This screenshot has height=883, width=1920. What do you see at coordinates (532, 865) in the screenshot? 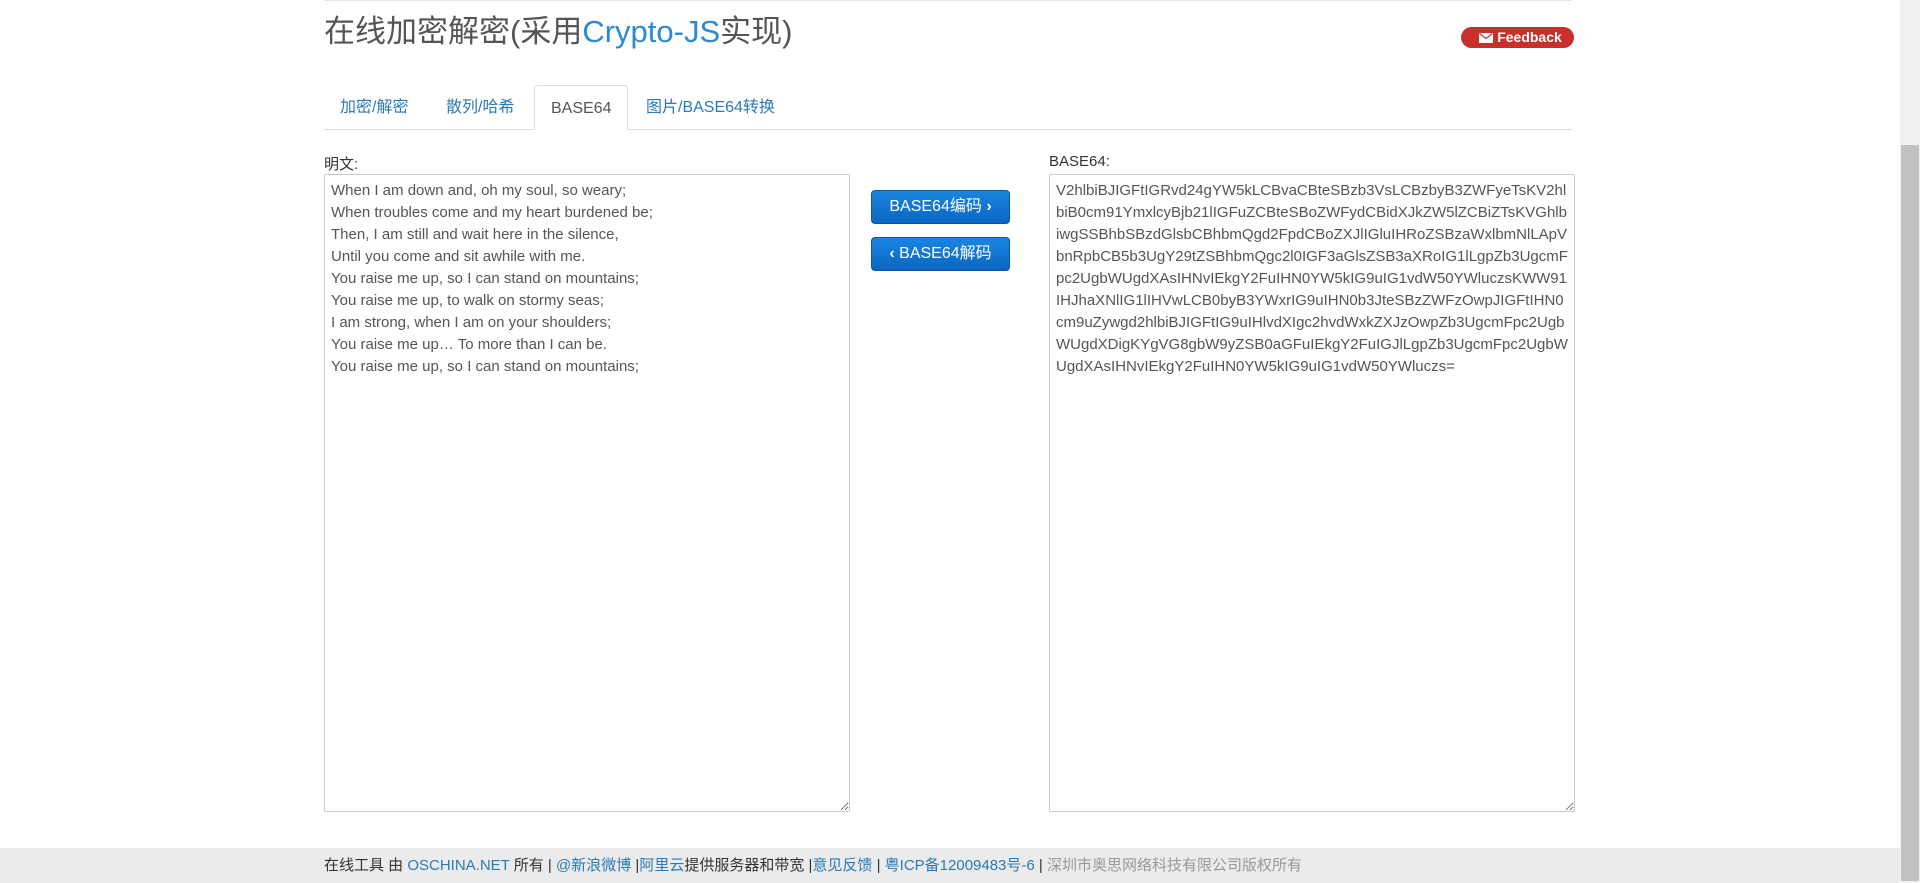
I see `footer-owner: 所有 |` at bounding box center [532, 865].